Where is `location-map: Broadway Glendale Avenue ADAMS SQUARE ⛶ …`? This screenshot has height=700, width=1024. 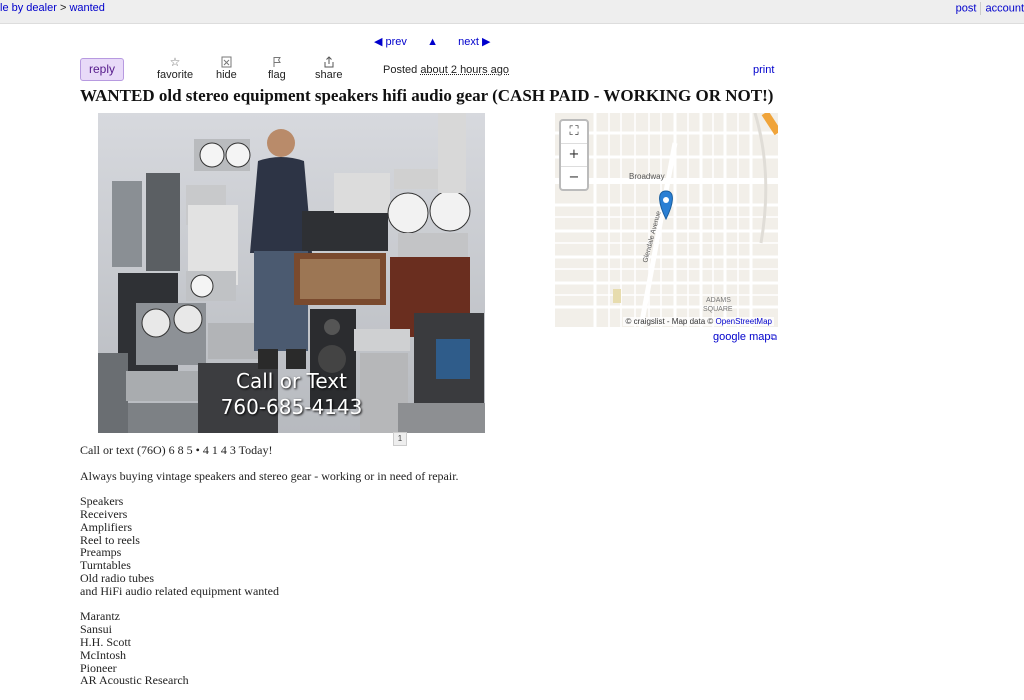
location-map: Broadway Glendale Avenue ADAMS SQUARE ⛶ … is located at coordinates (666, 220).